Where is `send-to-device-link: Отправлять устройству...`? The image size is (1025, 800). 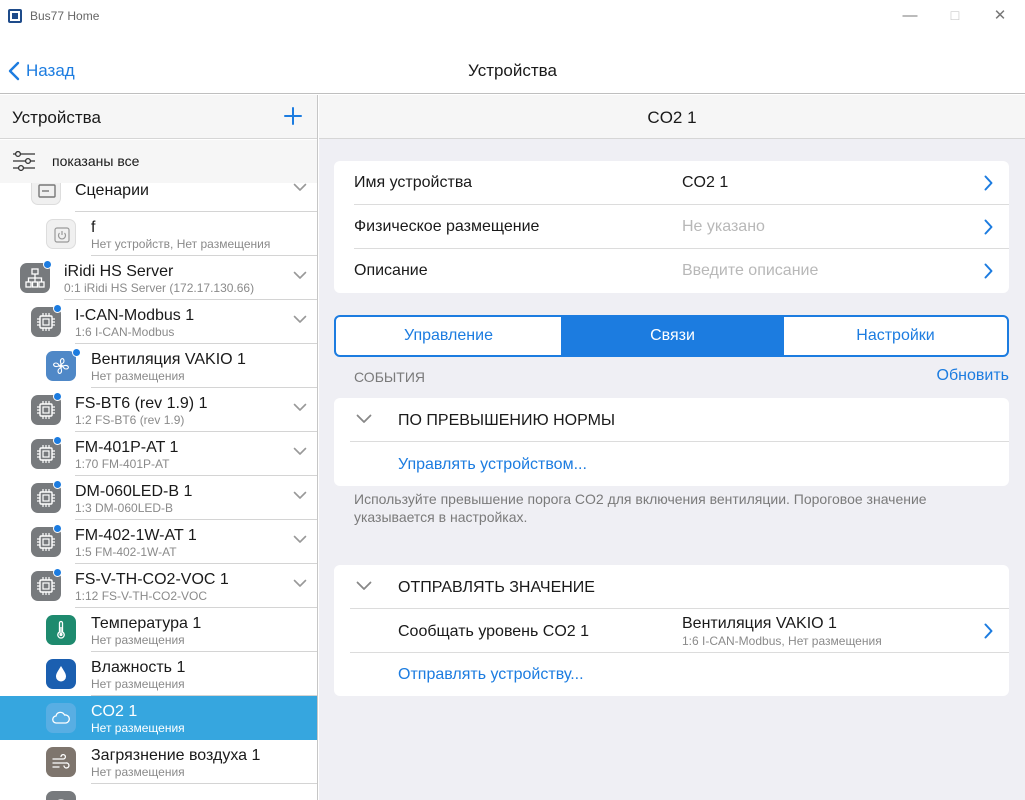 send-to-device-link: Отправлять устройству... is located at coordinates (491, 675).